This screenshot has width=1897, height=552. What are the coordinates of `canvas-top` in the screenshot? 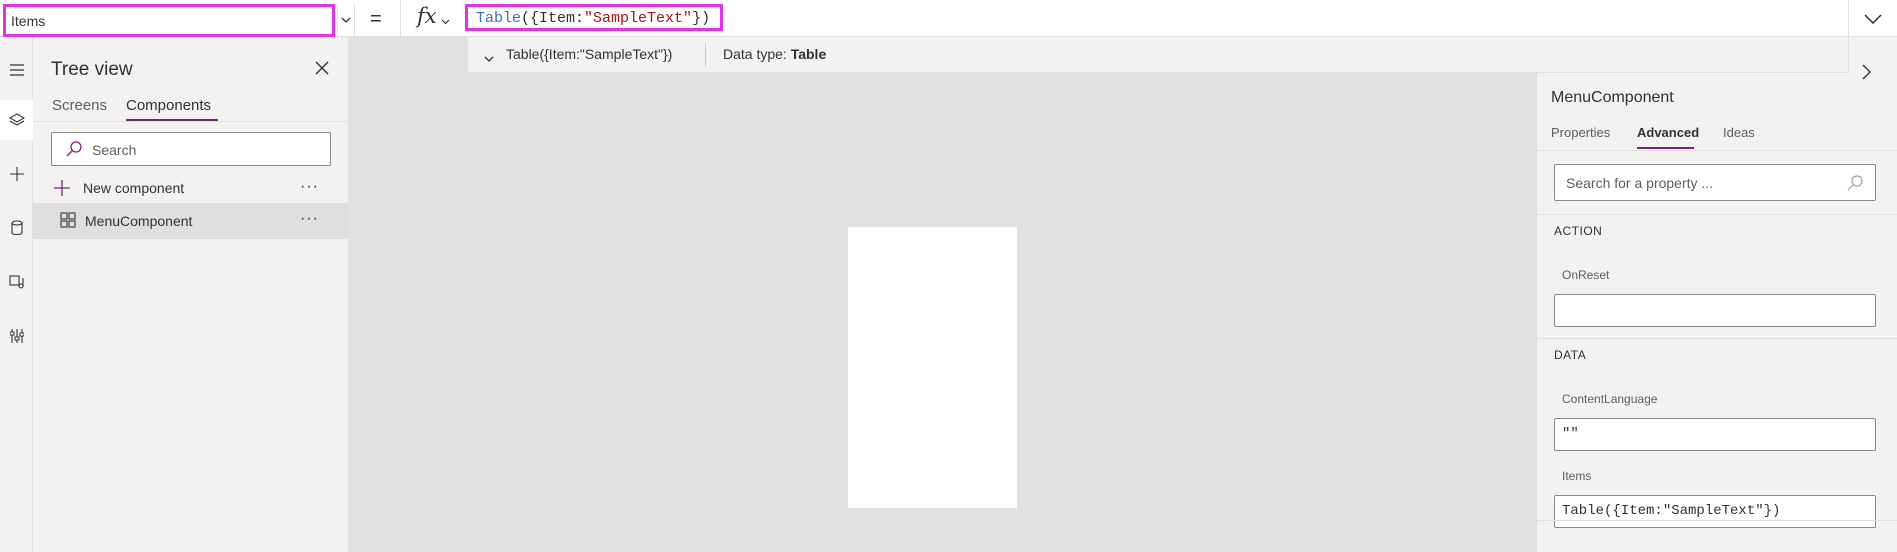 It's located at (408, 55).